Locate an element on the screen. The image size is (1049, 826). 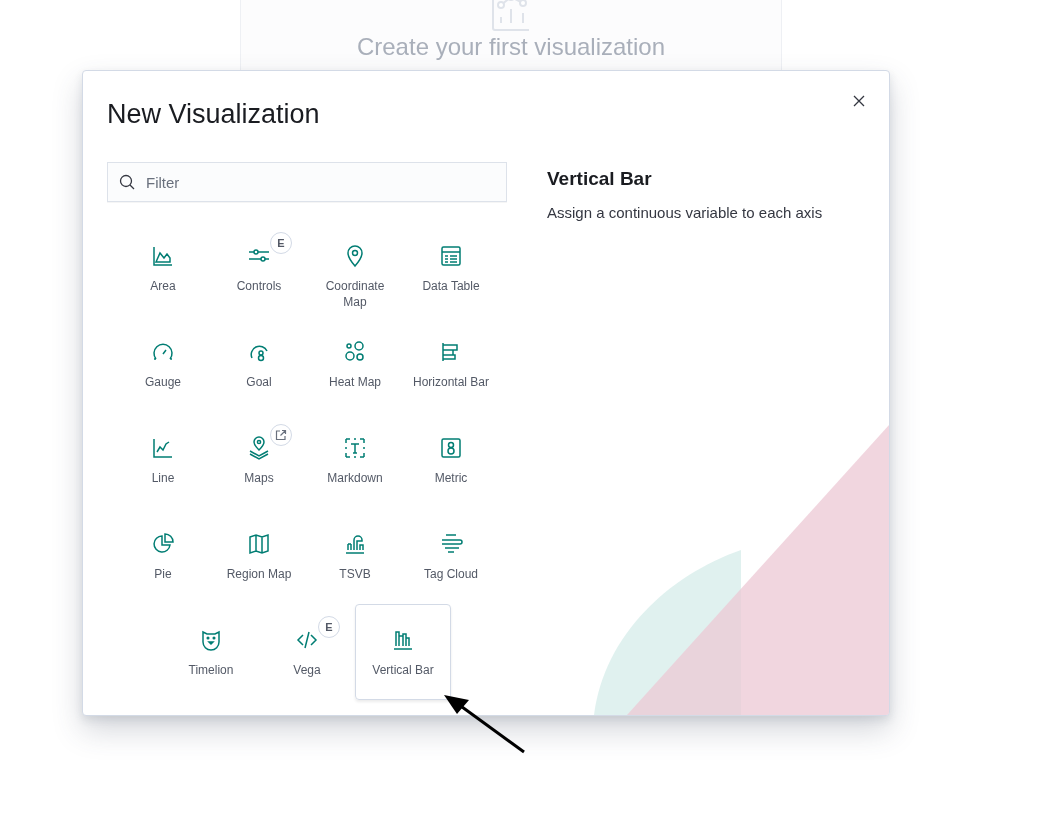
dialog-title: New Visualization is located at coordinates (213, 114).